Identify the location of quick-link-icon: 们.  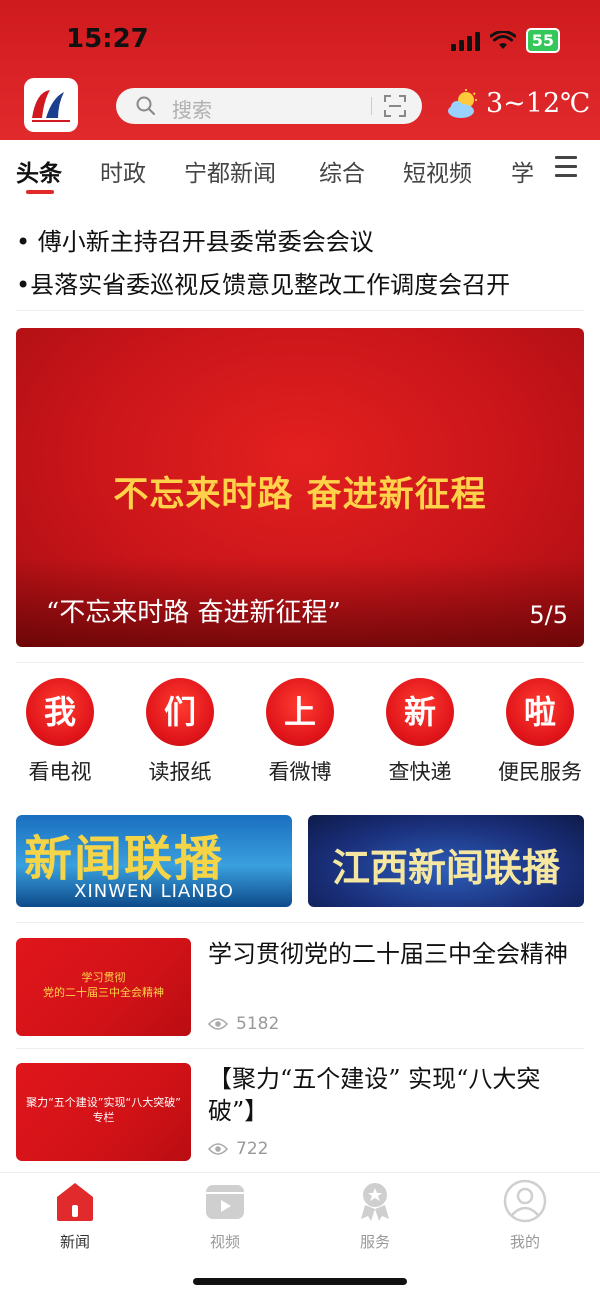
(180, 712).